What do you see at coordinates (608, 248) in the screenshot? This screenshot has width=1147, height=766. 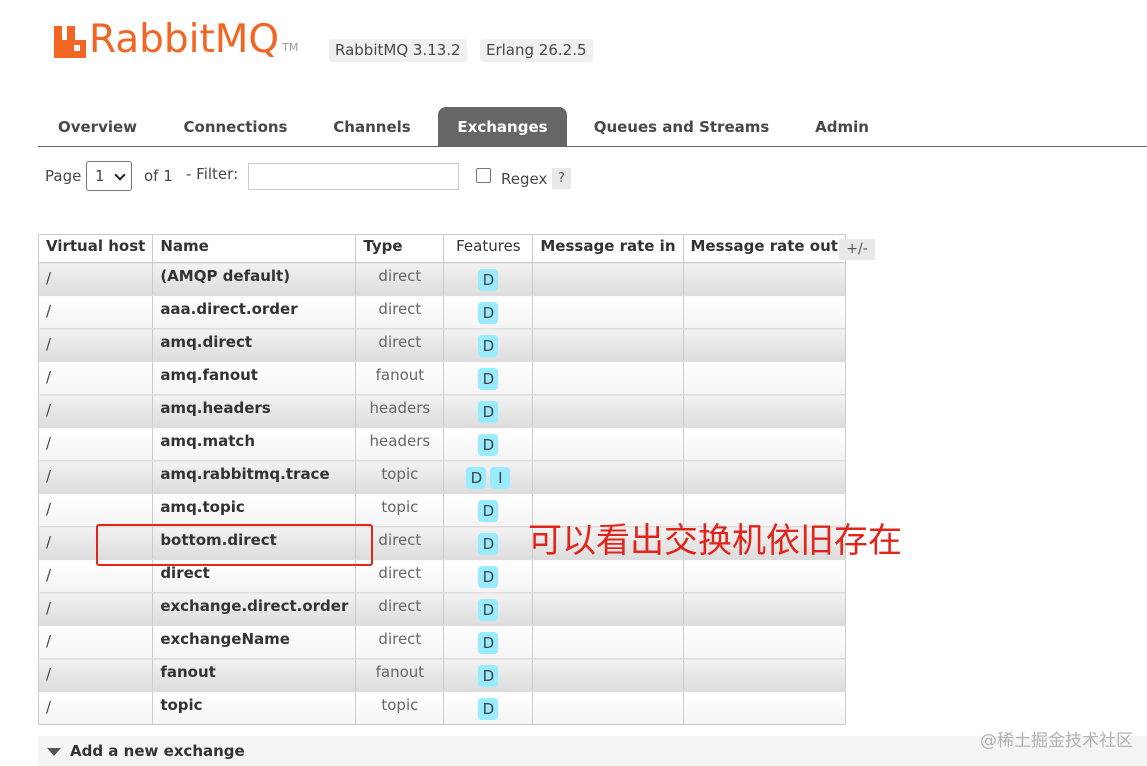 I see `column-header-message-rate-in: Message rate in` at bounding box center [608, 248].